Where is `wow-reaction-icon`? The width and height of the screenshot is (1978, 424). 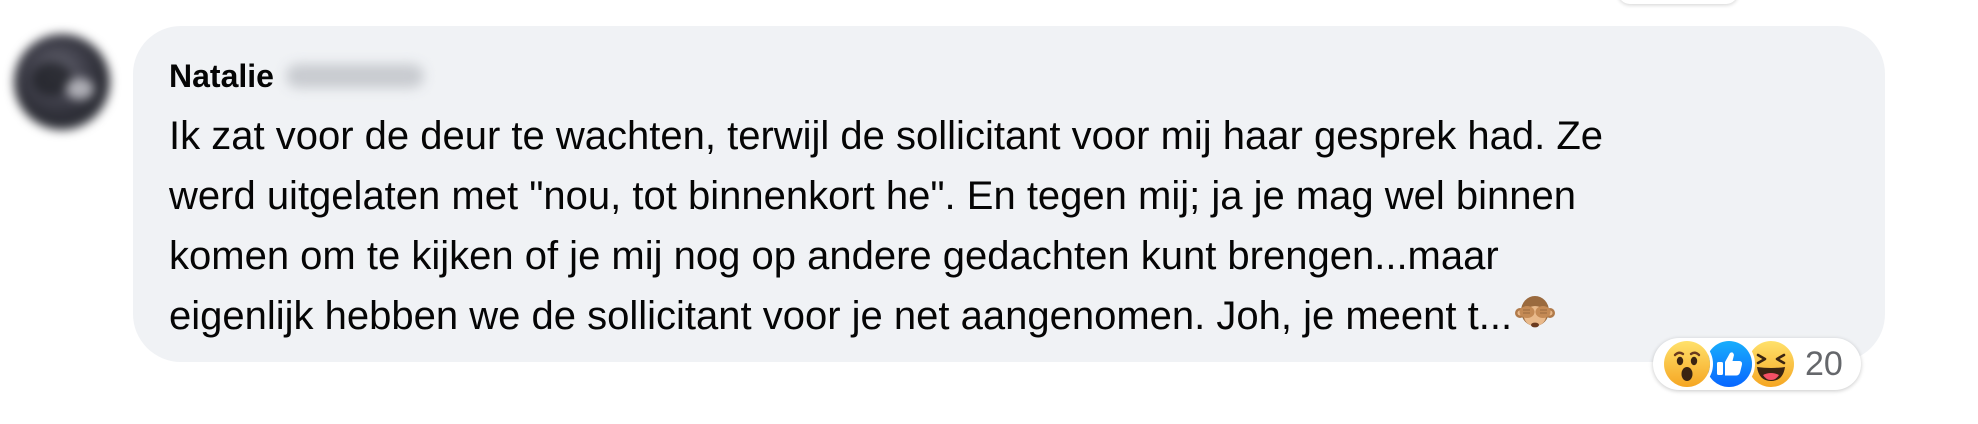 wow-reaction-icon is located at coordinates (1687, 364).